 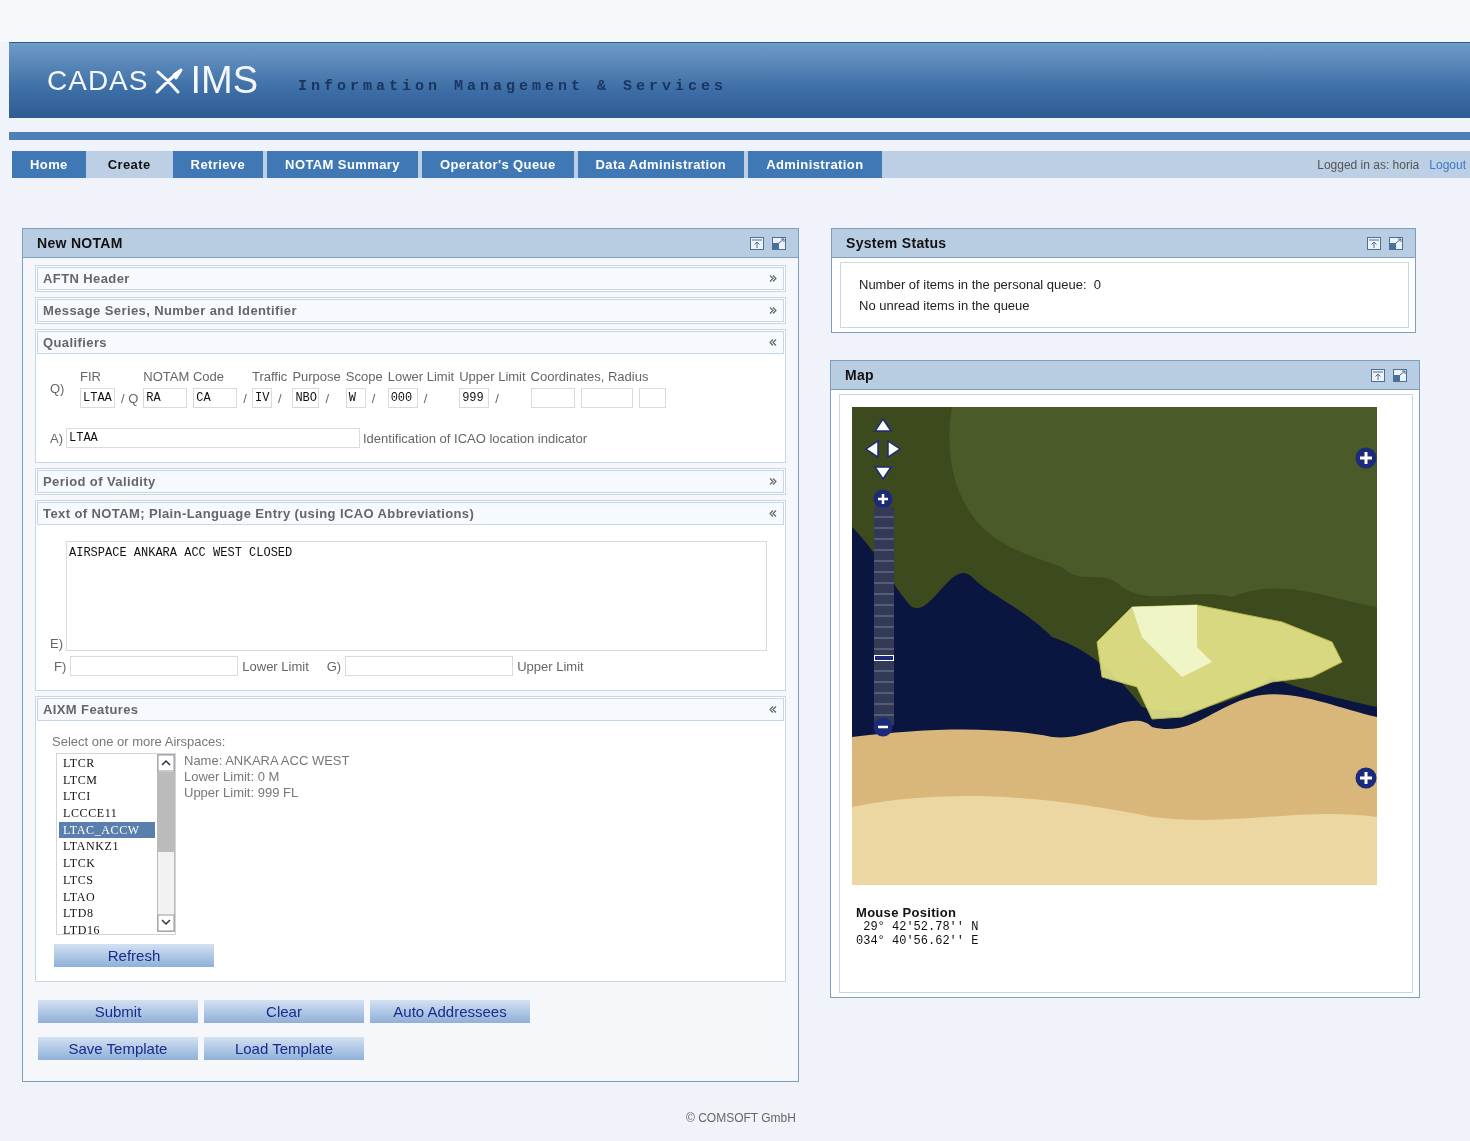 What do you see at coordinates (118, 1048) in the screenshot?
I see `form-button: Save Template` at bounding box center [118, 1048].